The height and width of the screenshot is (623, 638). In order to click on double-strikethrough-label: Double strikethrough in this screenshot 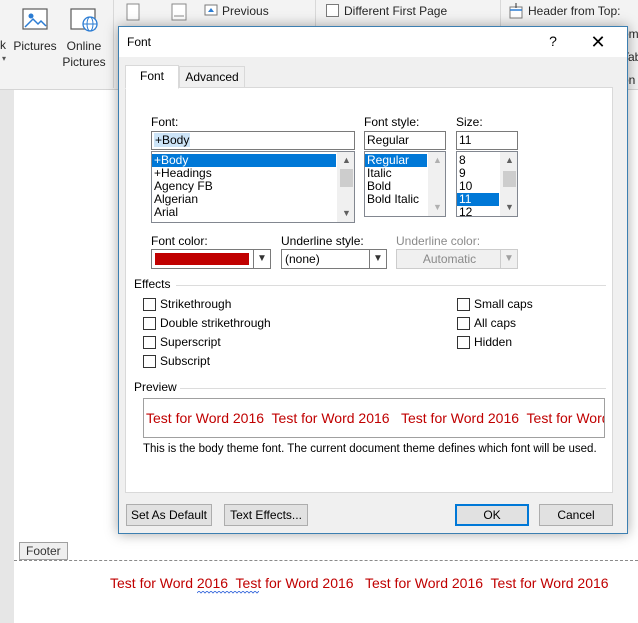, I will do `click(215, 323)`.